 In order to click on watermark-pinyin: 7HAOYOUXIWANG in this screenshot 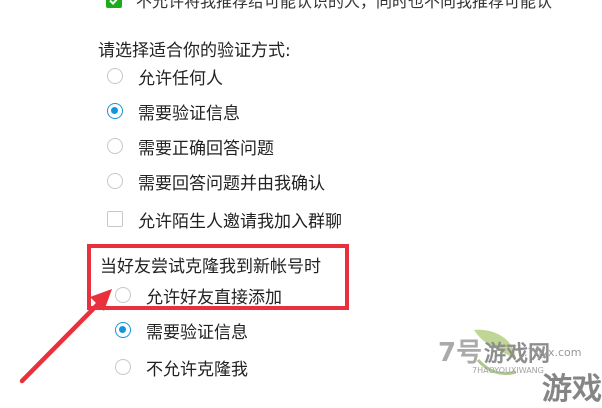, I will do `click(508, 370)`.